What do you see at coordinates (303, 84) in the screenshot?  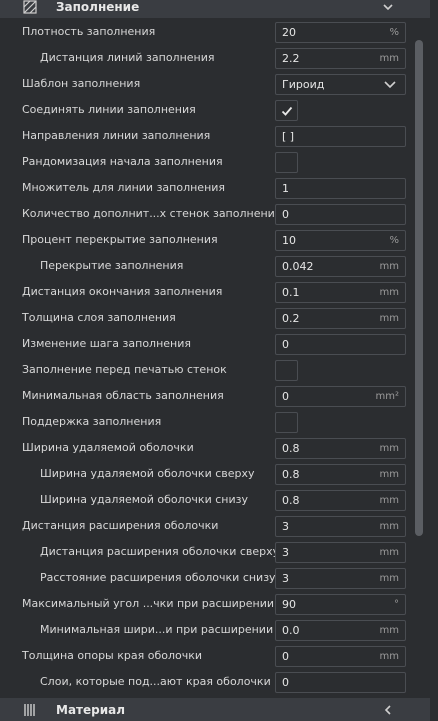 I see `setting-value: Гироид` at bounding box center [303, 84].